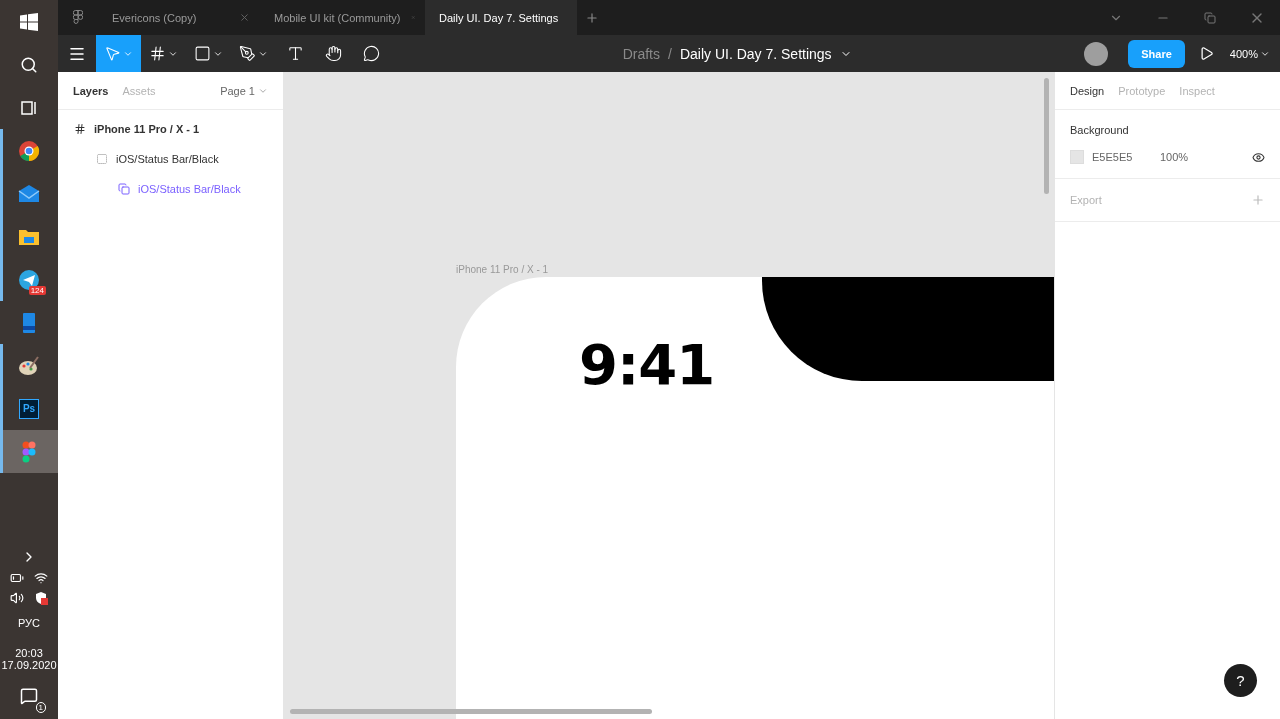  Describe the element at coordinates (592, 17) in the screenshot. I see `new-tab-icon` at that location.